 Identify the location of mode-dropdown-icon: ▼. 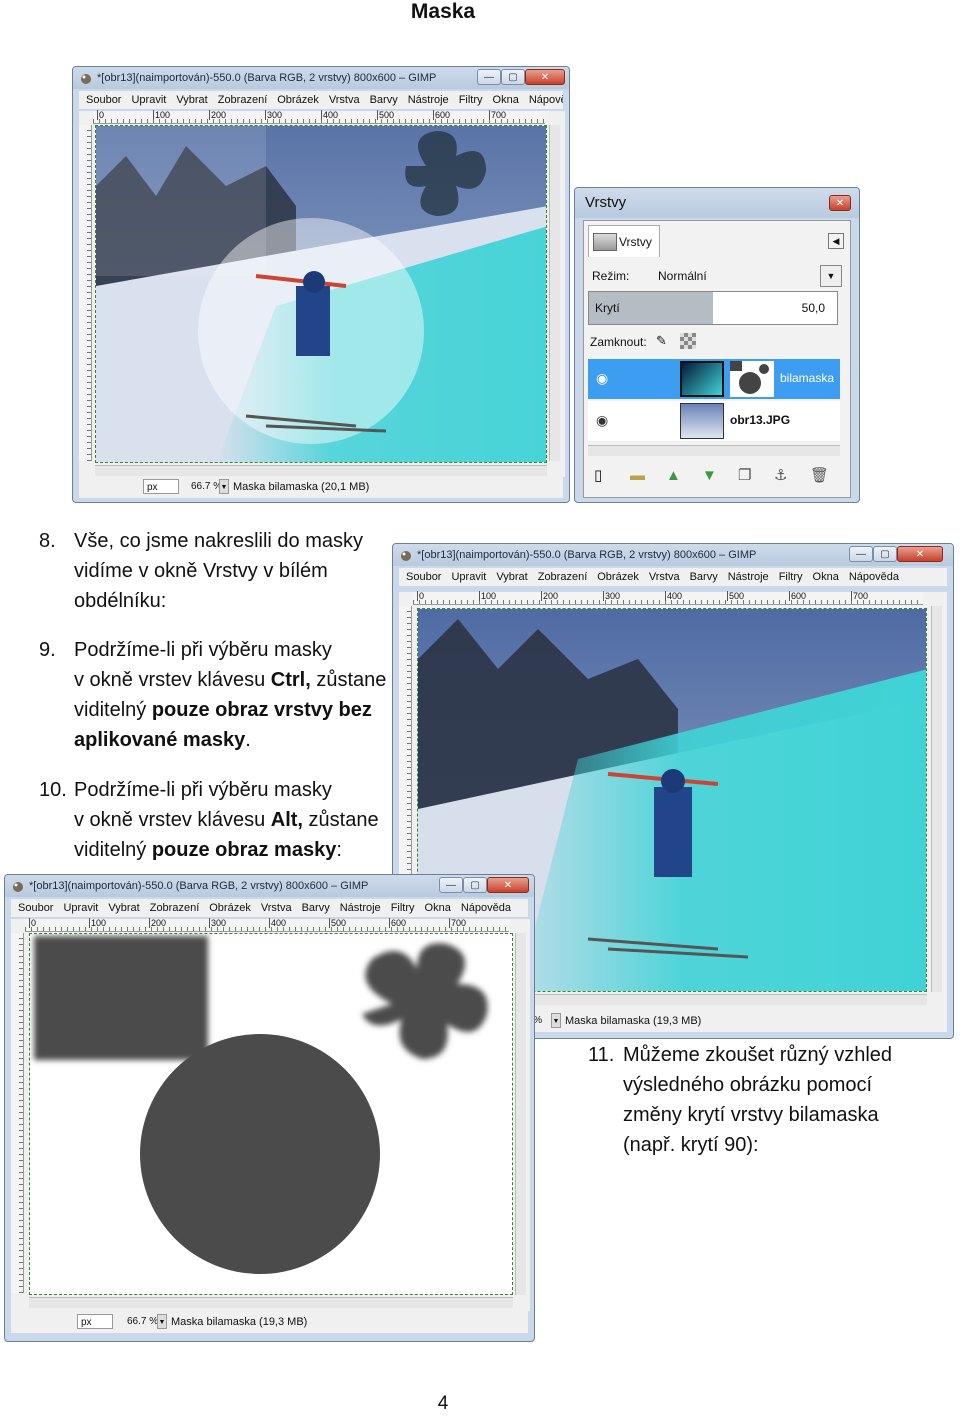
(831, 276).